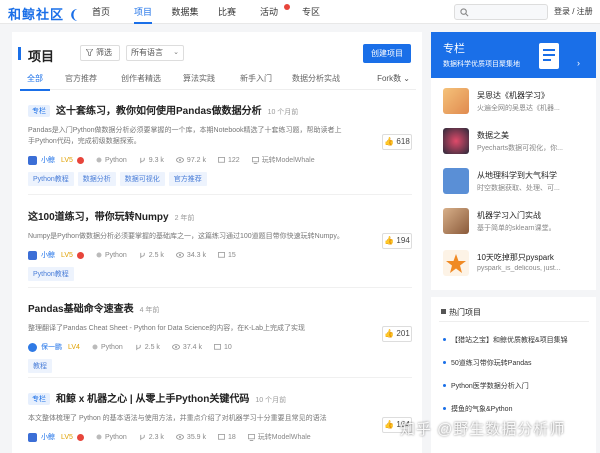  I want to click on tag-chip: 教程, so click(40, 366).